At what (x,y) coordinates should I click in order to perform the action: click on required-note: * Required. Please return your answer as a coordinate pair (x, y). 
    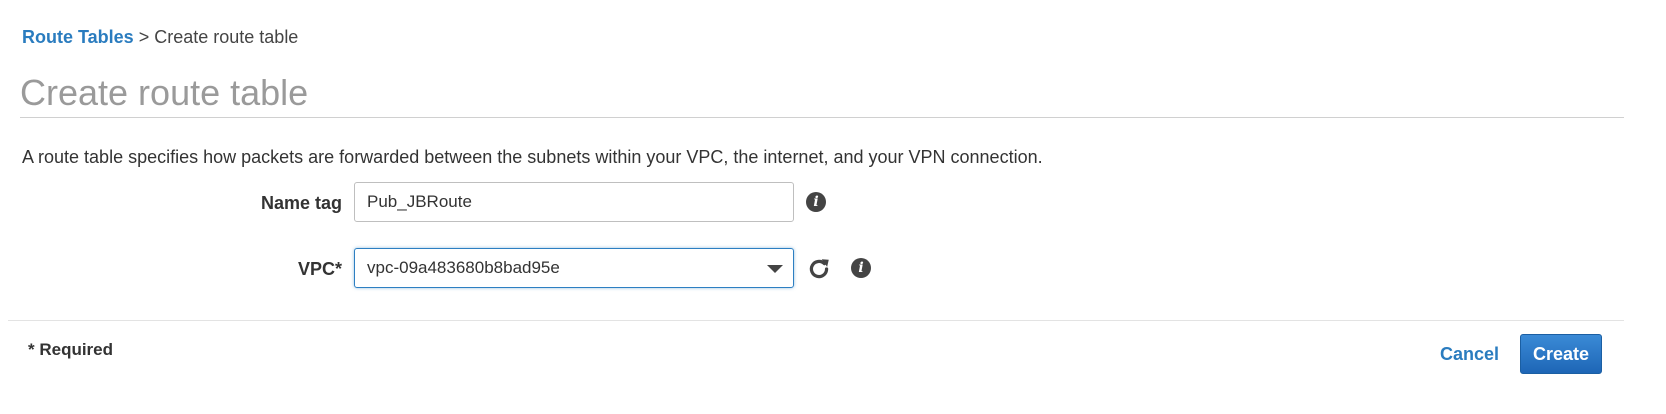
    Looking at the image, I should click on (71, 349).